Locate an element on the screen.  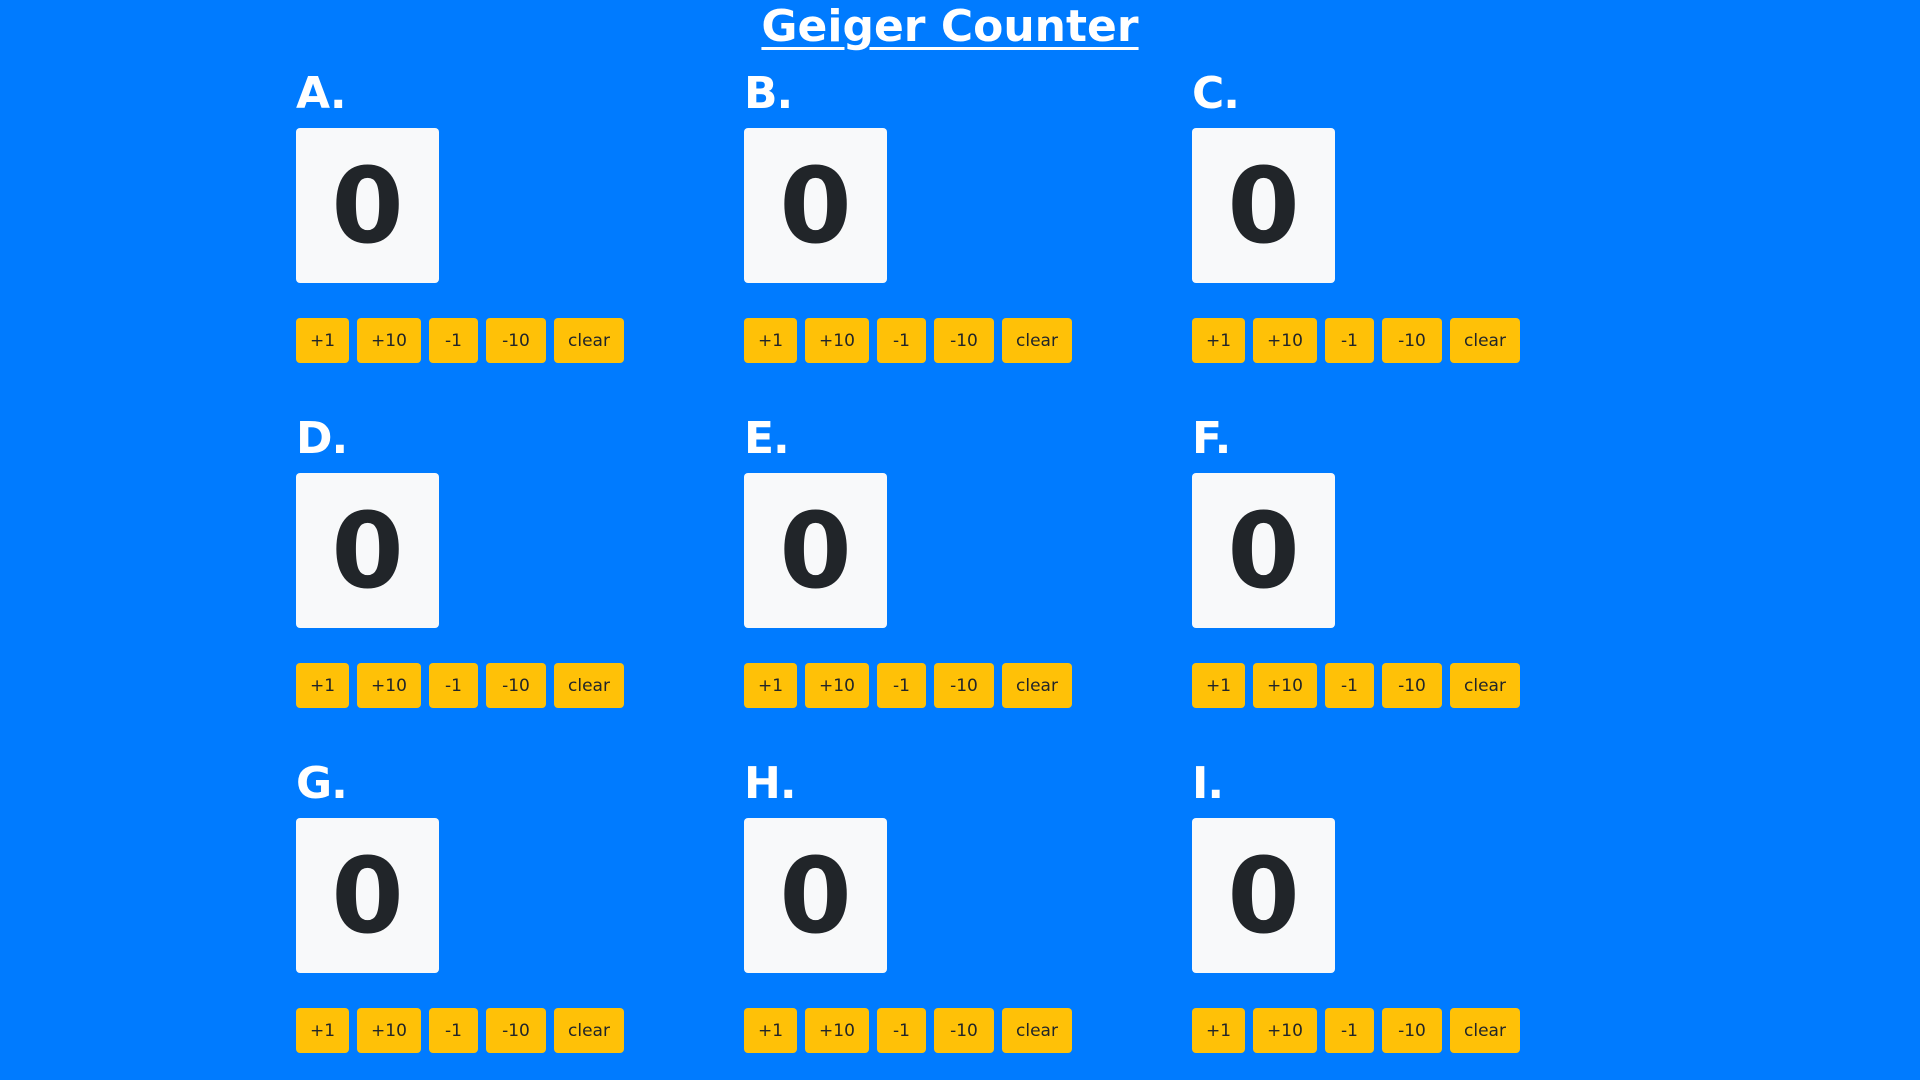
counter-i: I. 0 +1 +10 -1 -10 clear is located at coordinates (1416, 915).